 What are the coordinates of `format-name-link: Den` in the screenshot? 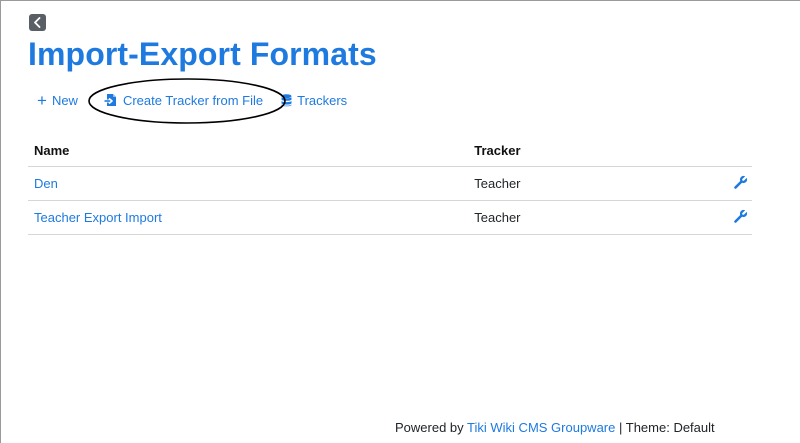 It's located at (46, 183).